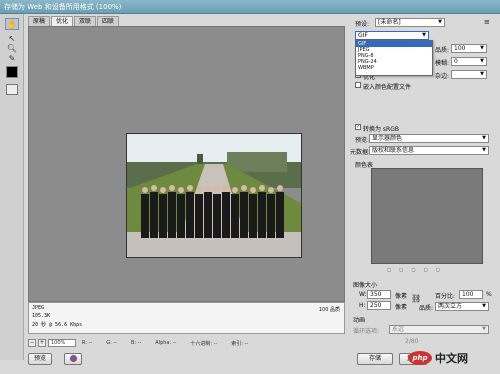 This screenshot has width=500, height=374. Describe the element at coordinates (329, 310) in the screenshot. I see `info-quality: 100 品质` at that location.